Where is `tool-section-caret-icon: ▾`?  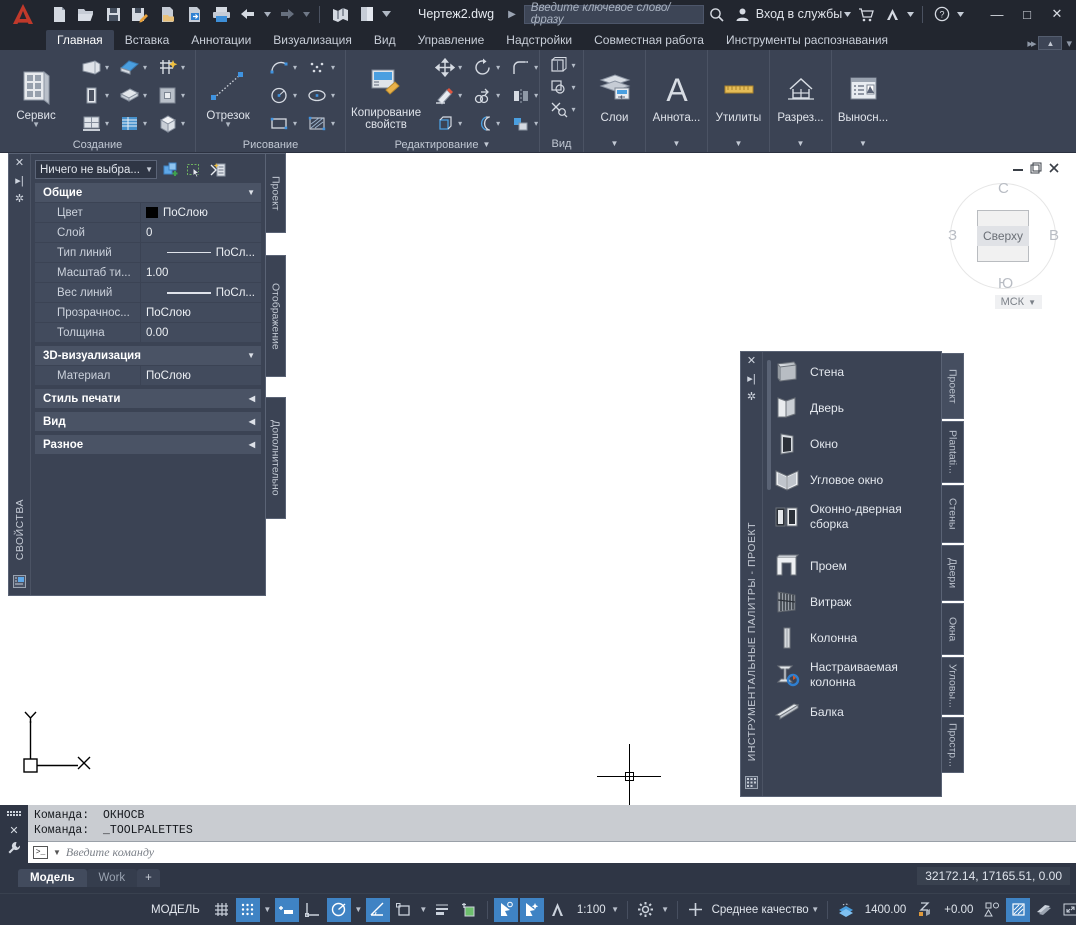 tool-section-caret-icon: ▾ is located at coordinates (573, 109).